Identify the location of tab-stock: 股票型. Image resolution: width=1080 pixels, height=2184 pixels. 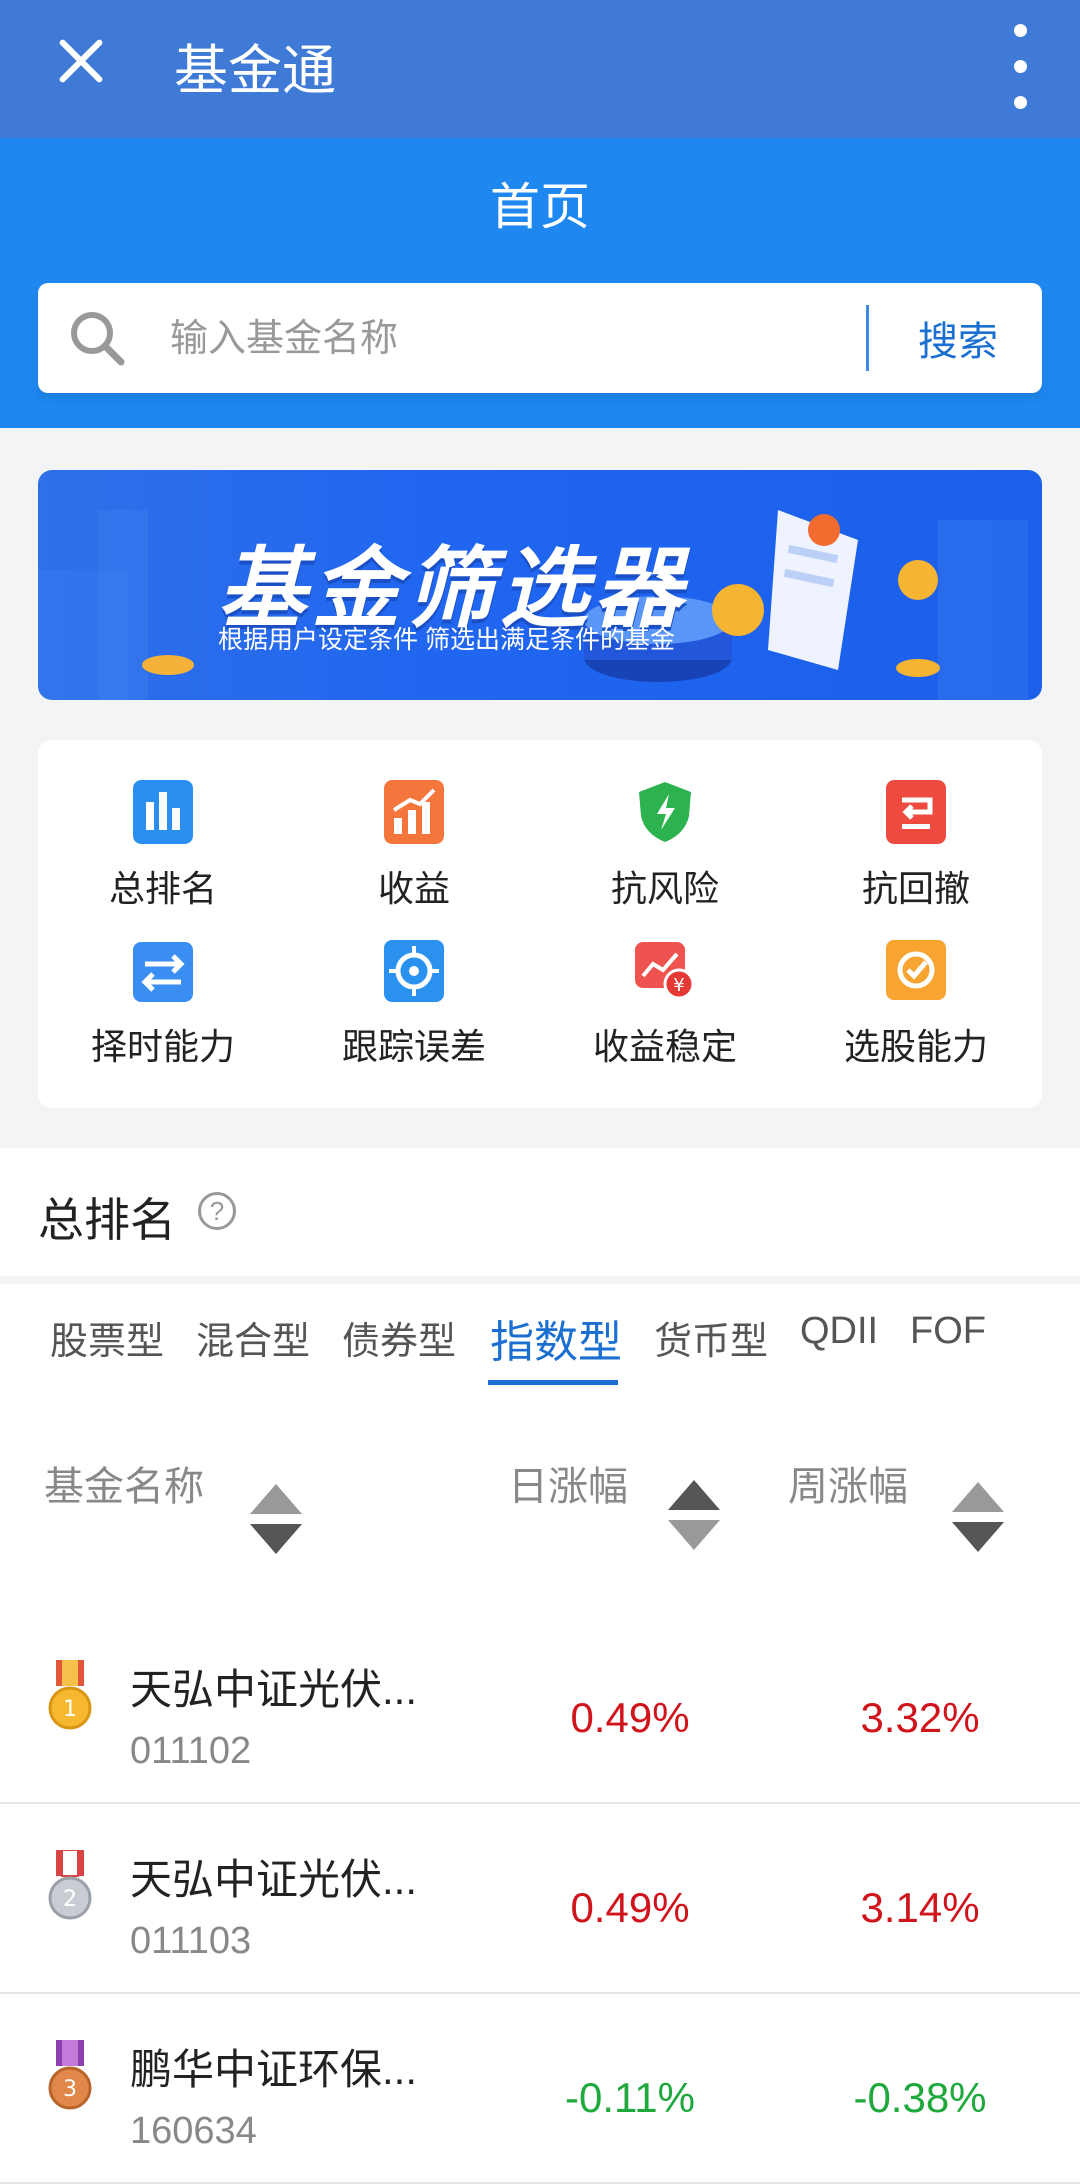
(107, 1337).